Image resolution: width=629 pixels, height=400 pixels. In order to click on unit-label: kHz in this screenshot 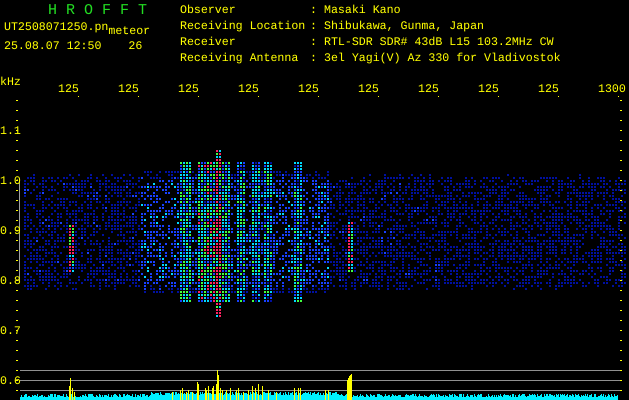, I will do `click(10, 82)`.